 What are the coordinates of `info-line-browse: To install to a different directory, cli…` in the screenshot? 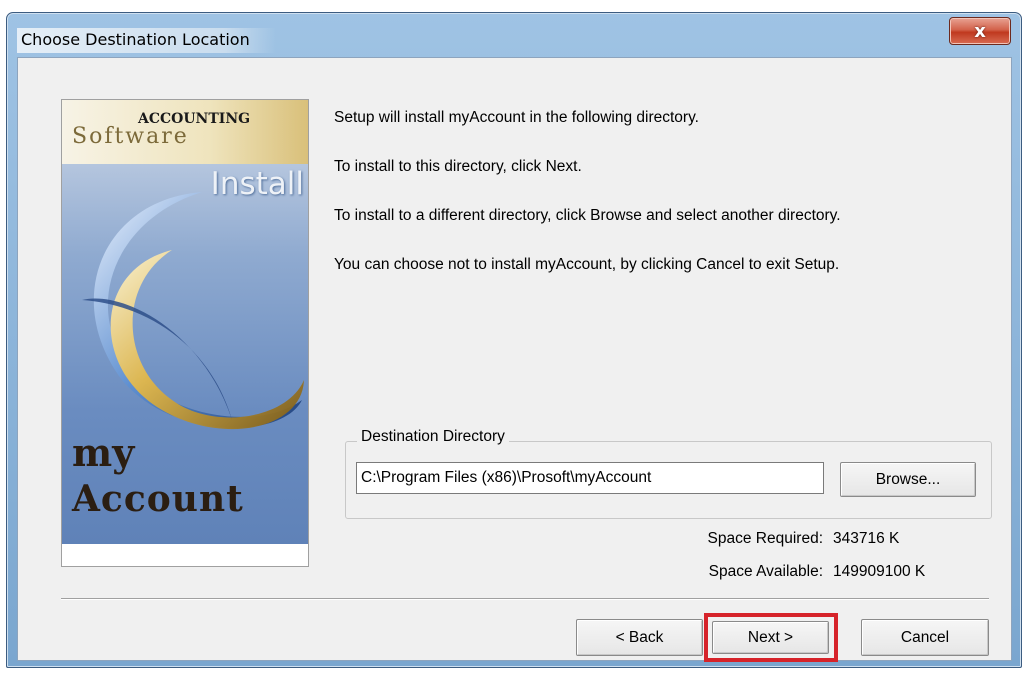 It's located at (587, 215).